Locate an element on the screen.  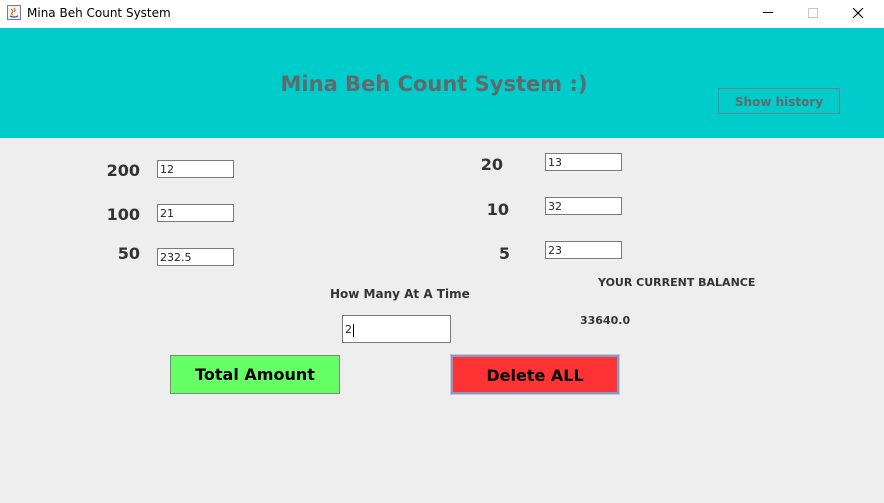
quantity-label: How Many At A Time is located at coordinates (400, 294).